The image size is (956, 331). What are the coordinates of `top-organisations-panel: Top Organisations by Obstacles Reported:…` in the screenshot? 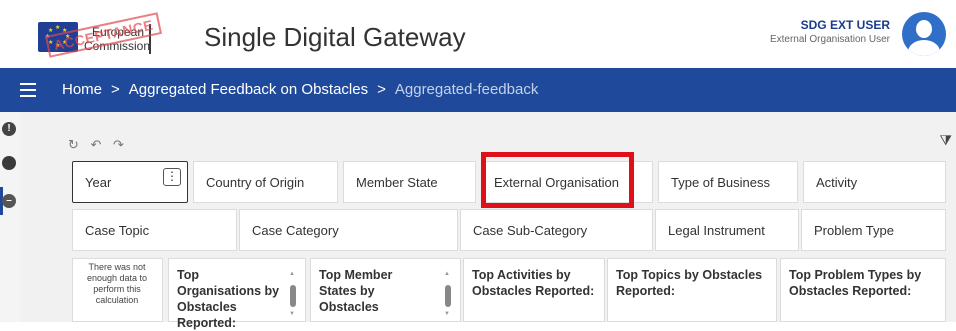 It's located at (237, 294).